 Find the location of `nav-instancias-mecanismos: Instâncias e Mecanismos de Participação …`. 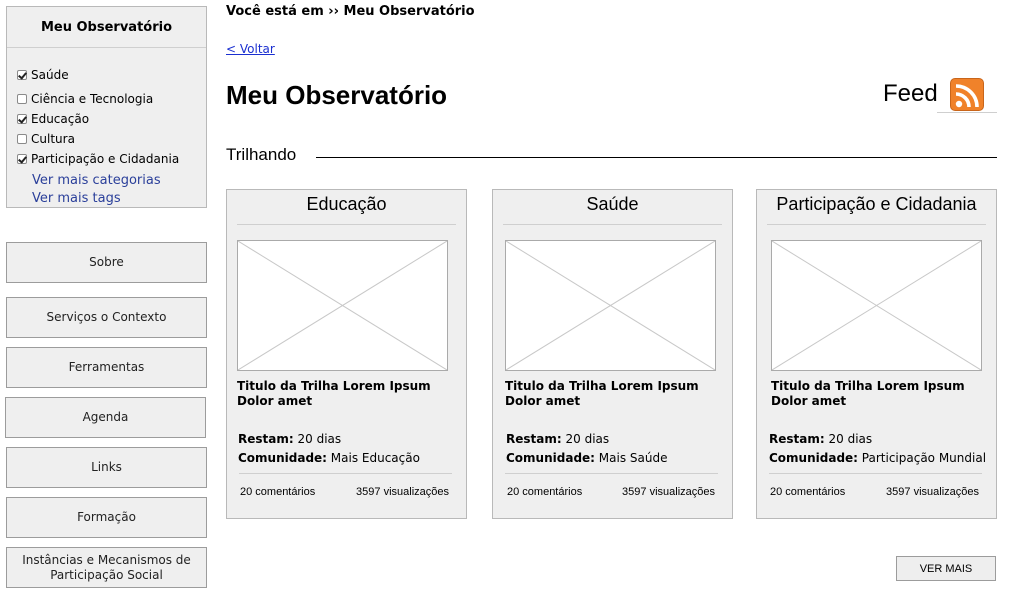

nav-instancias-mecanismos: Instâncias e Mecanismos de Participação … is located at coordinates (106, 567).